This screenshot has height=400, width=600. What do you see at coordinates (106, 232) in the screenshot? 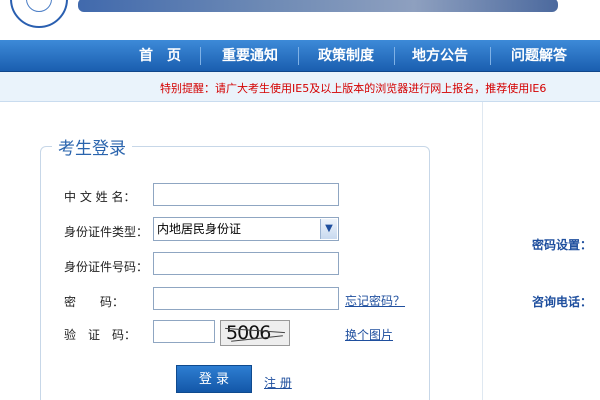
I see `id-type-label: 身份证件类型：` at bounding box center [106, 232].